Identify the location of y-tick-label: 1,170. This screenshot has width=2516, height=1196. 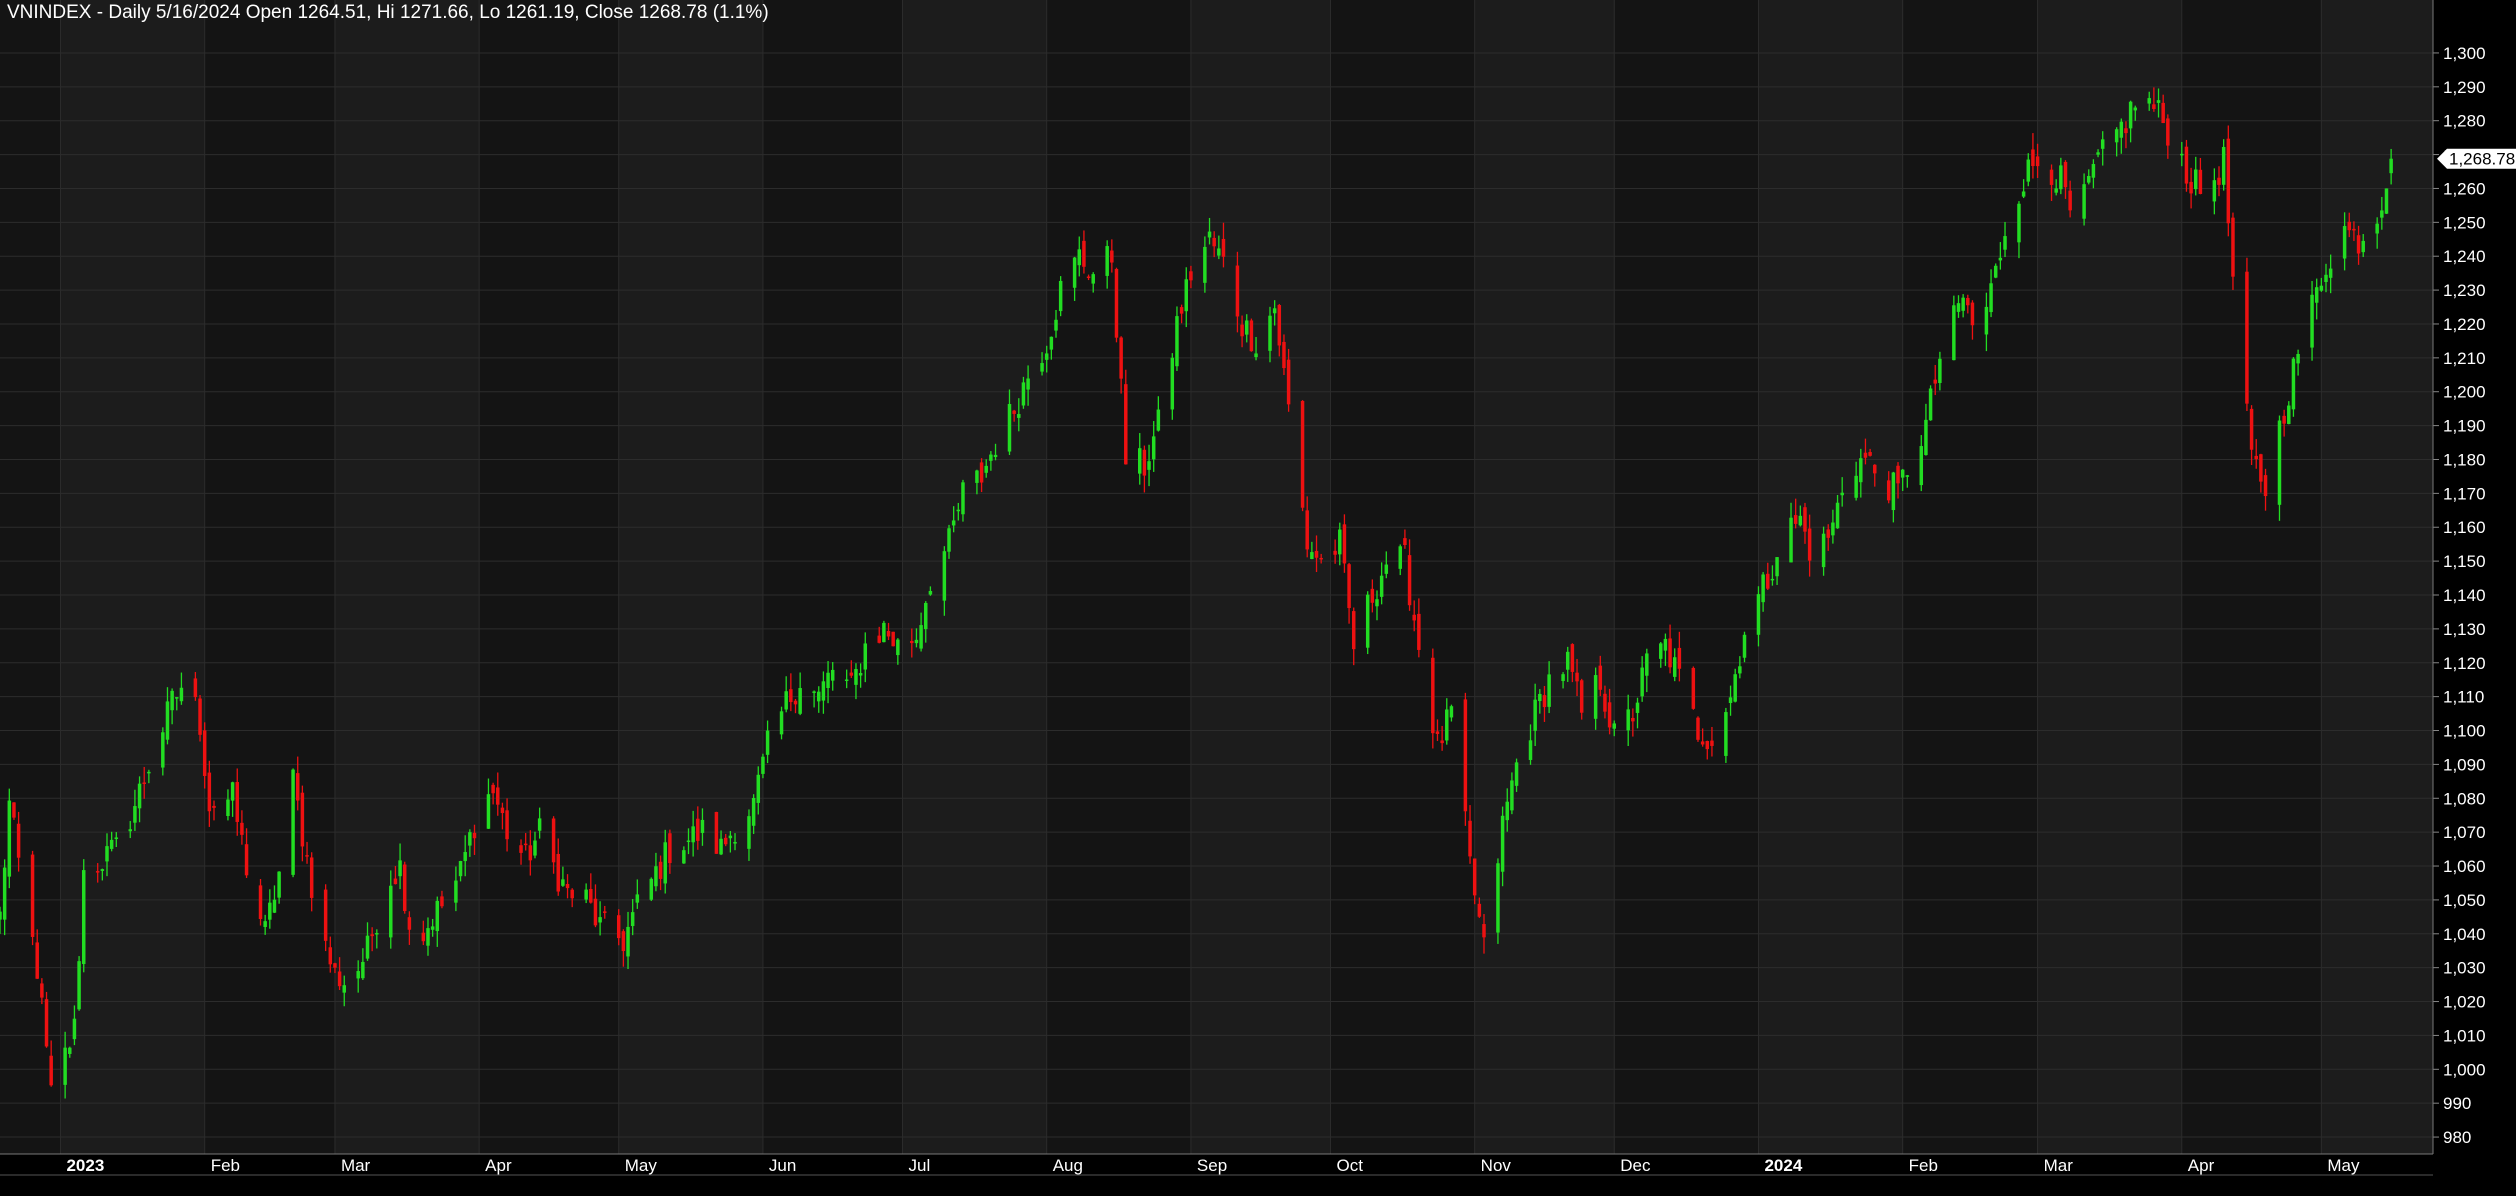
(2464, 493).